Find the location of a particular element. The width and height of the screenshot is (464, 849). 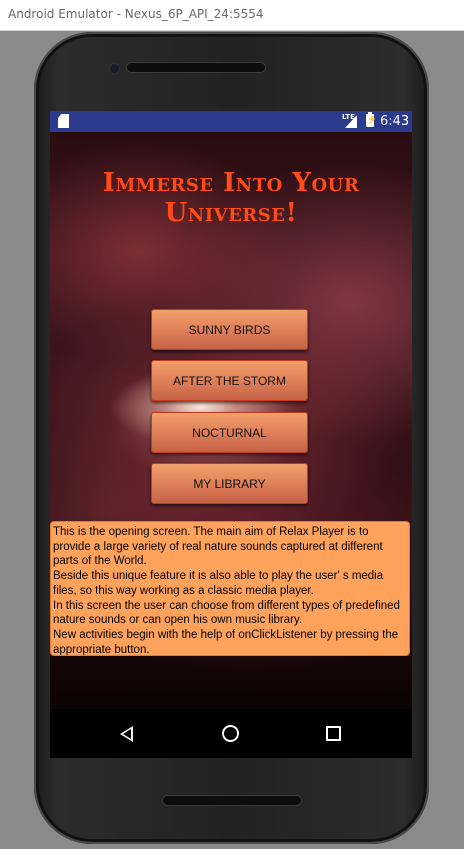

window-title: Android Emulator - Nexus_6P_API_24:5554 is located at coordinates (136, 14).